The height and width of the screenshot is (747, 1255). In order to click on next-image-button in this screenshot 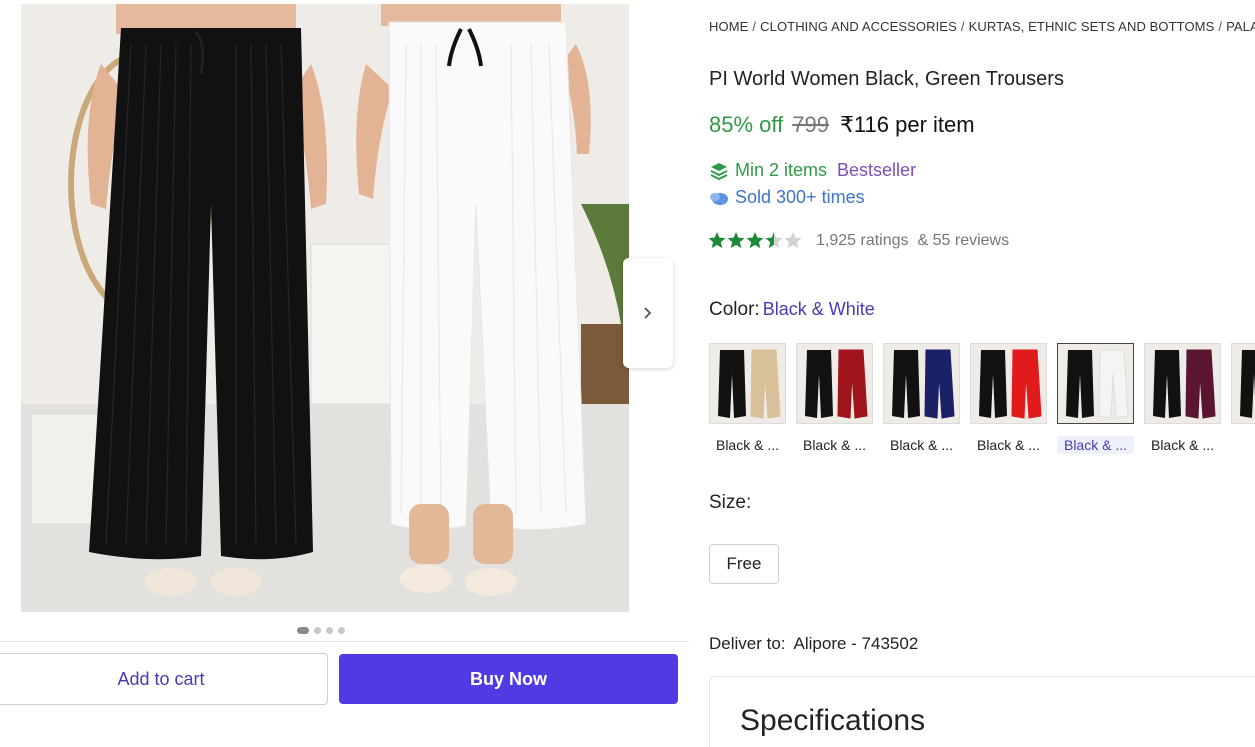, I will do `click(648, 313)`.